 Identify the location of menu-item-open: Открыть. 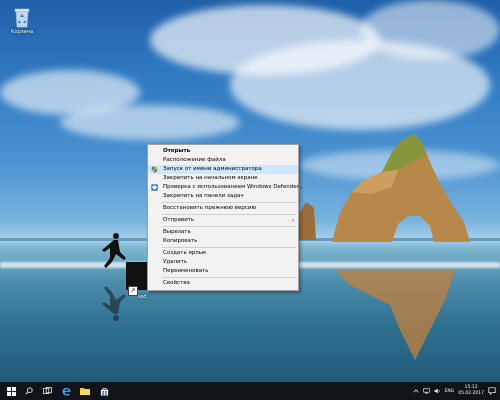
(223, 151).